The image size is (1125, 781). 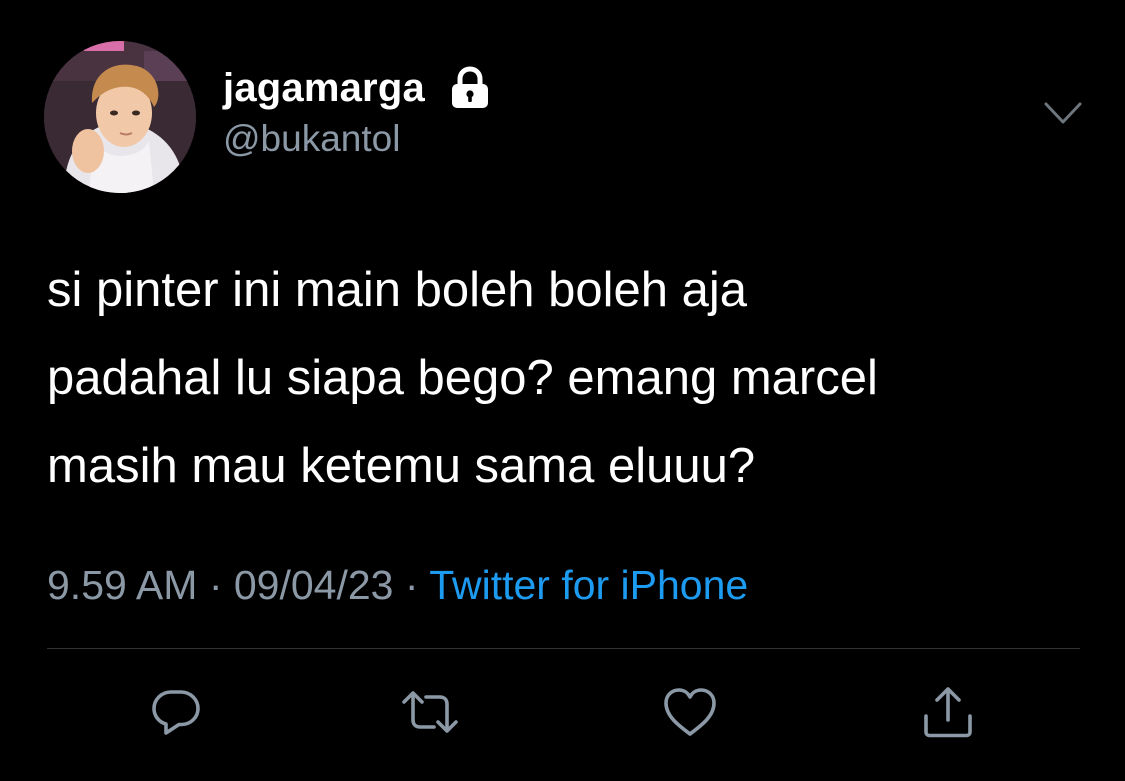 I want to click on divider, so click(x=563, y=648).